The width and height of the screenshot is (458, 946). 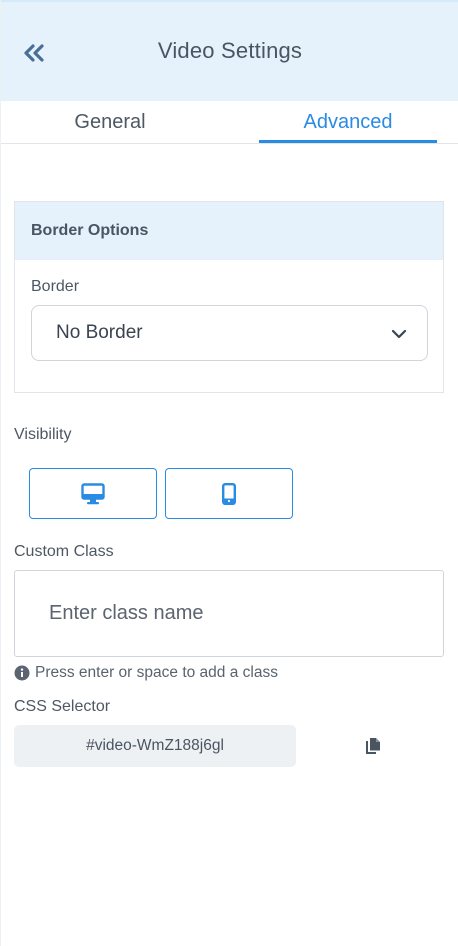 What do you see at coordinates (229, 333) in the screenshot?
I see `border-select: No Border` at bounding box center [229, 333].